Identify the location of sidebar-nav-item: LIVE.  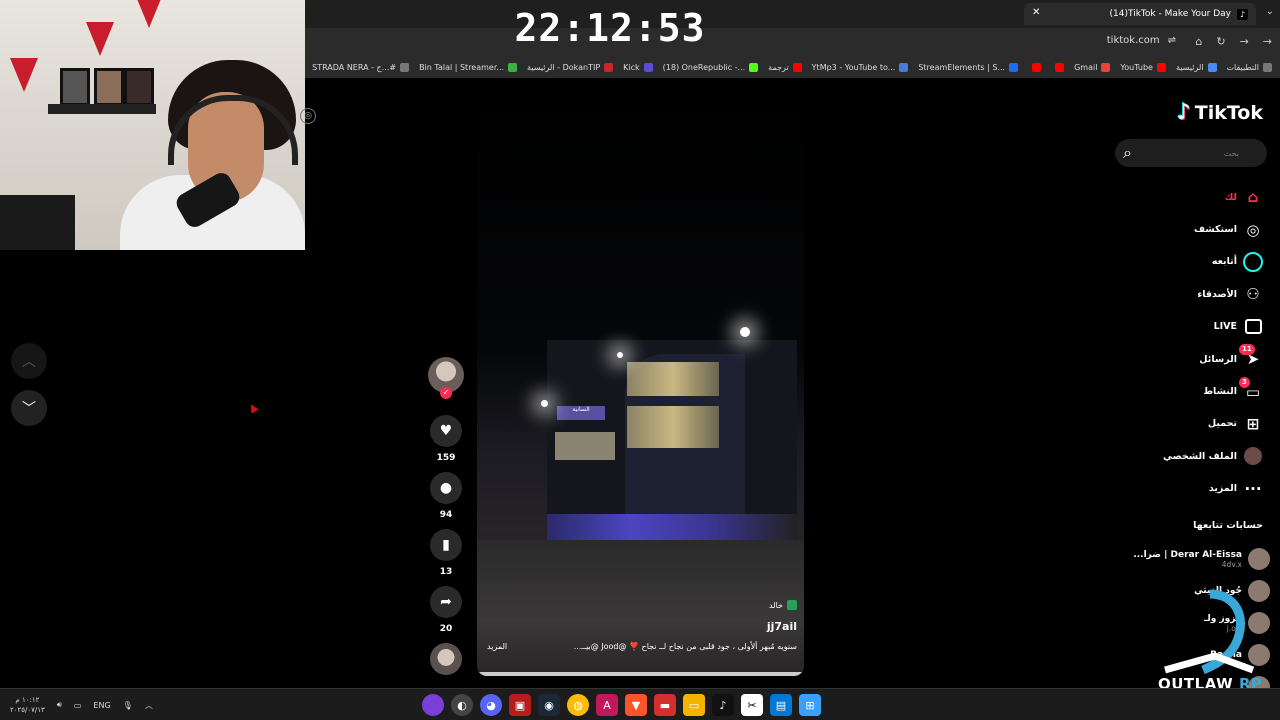
(1188, 327).